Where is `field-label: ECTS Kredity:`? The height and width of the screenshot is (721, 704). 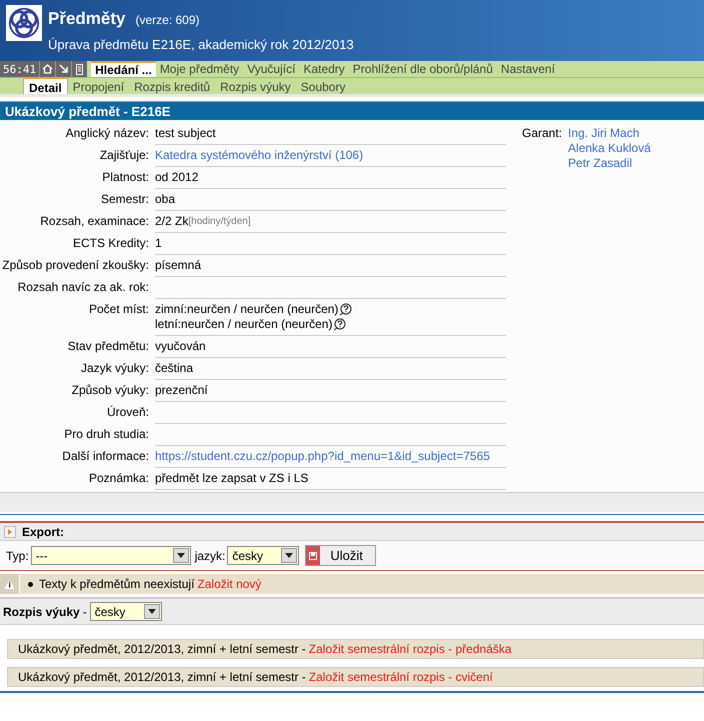
field-label: ECTS Kredity: is located at coordinates (111, 243).